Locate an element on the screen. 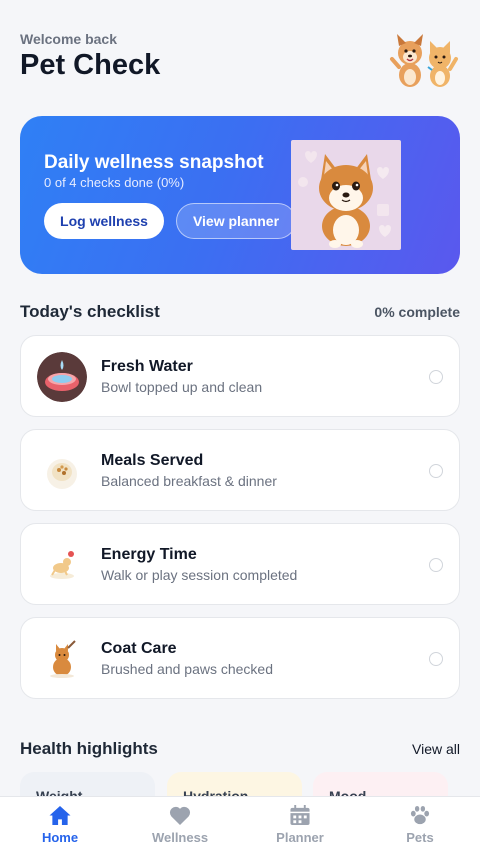 Image resolution: width=480 pixels, height=844 pixels. view-all-link: View all is located at coordinates (436, 749).